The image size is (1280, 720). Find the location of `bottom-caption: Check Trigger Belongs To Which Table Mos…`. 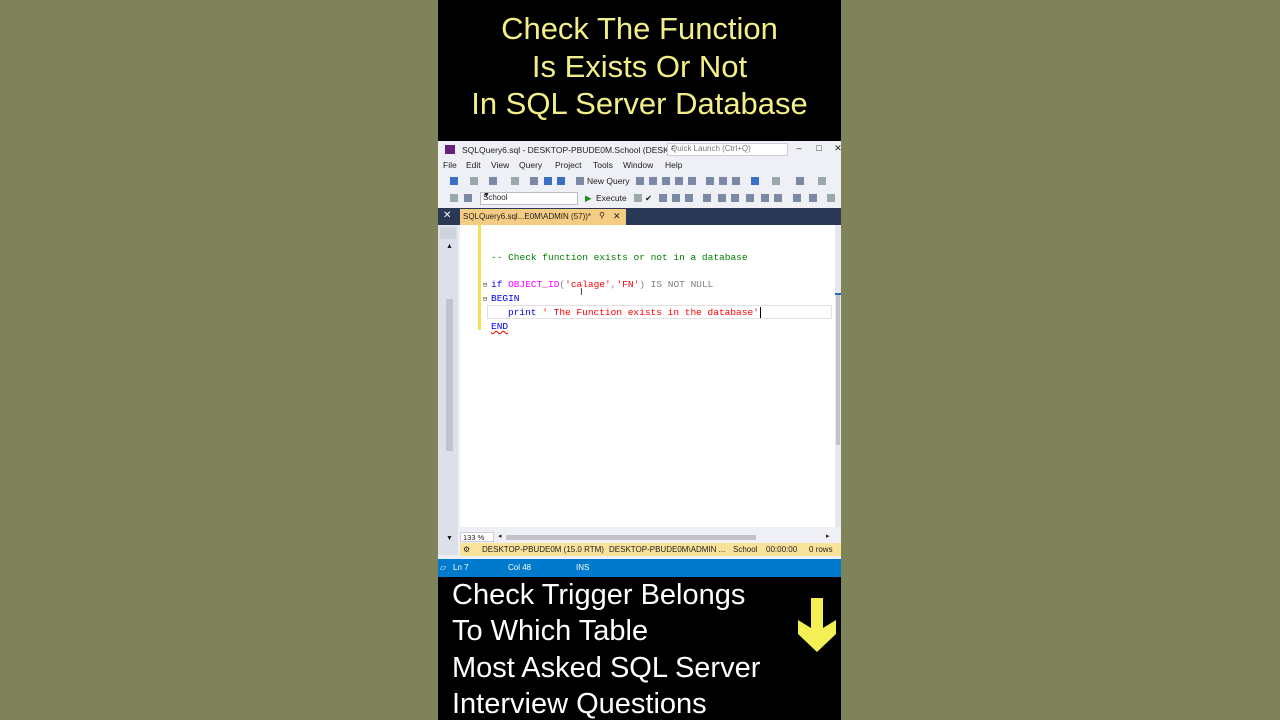

bottom-caption: Check Trigger Belongs To Which Table Mos… is located at coordinates (606, 648).